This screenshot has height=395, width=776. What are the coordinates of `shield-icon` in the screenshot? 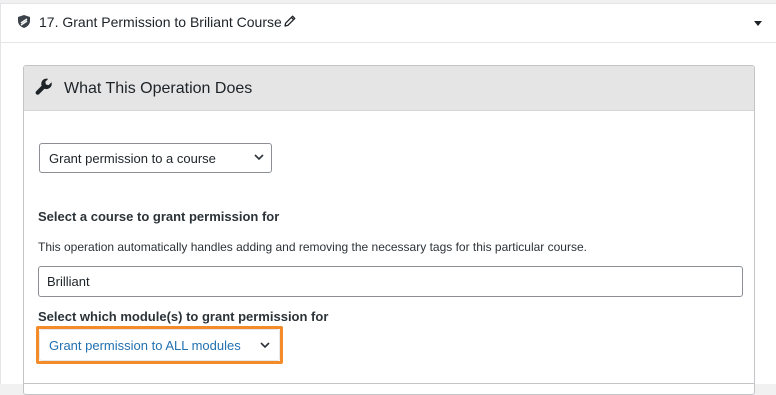 It's located at (24, 21).